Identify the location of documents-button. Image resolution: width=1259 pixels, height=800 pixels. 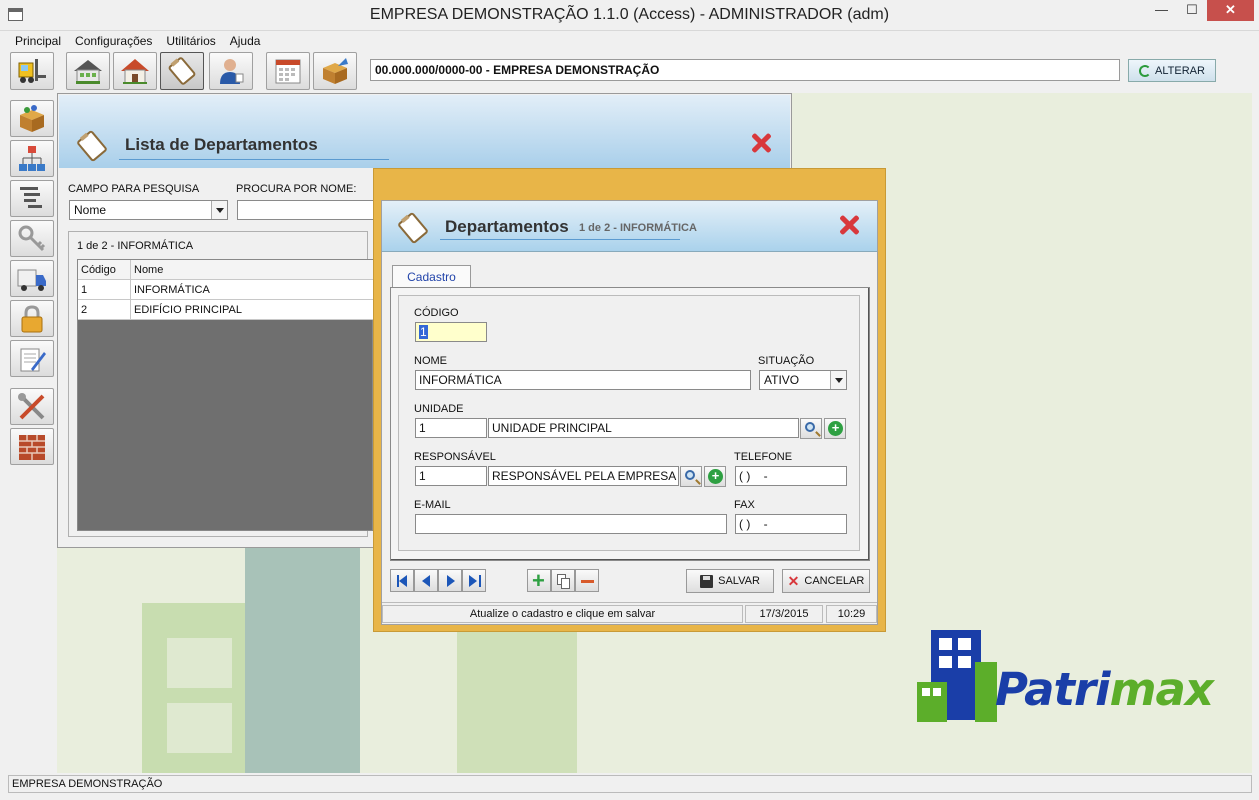
(32, 358).